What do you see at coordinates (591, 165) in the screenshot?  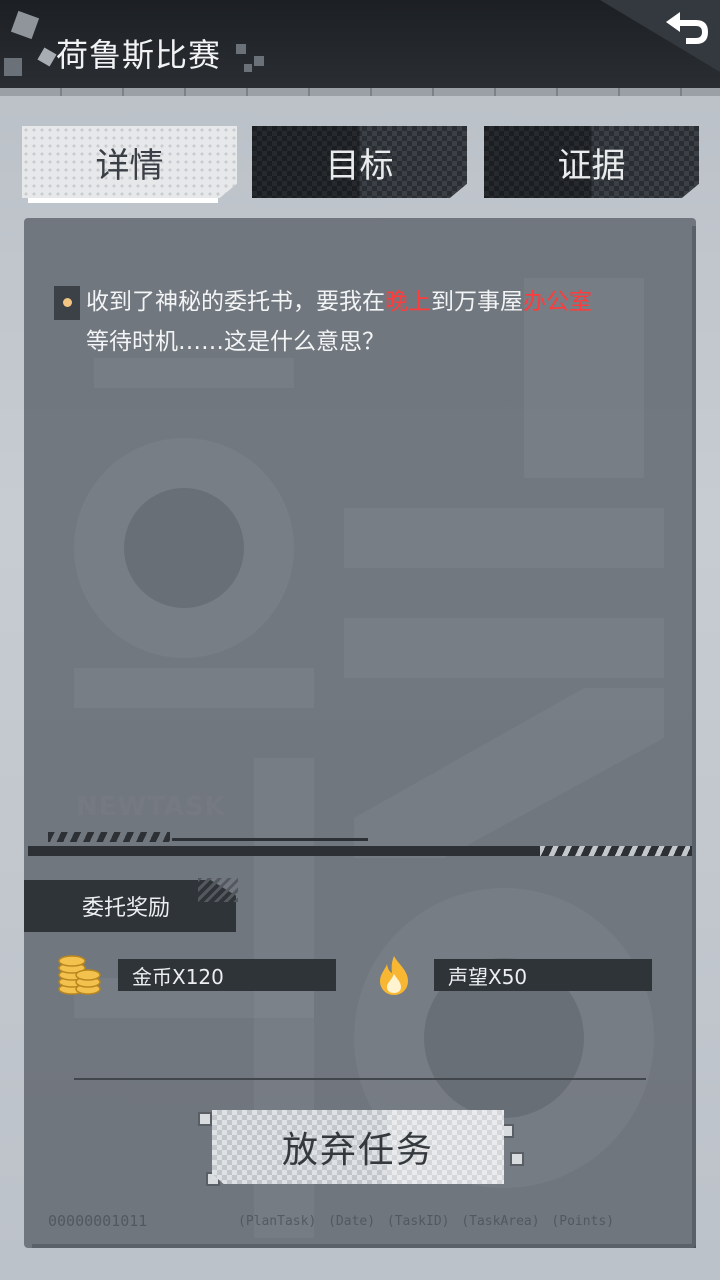 I see `tab-evidence-label: 证据` at bounding box center [591, 165].